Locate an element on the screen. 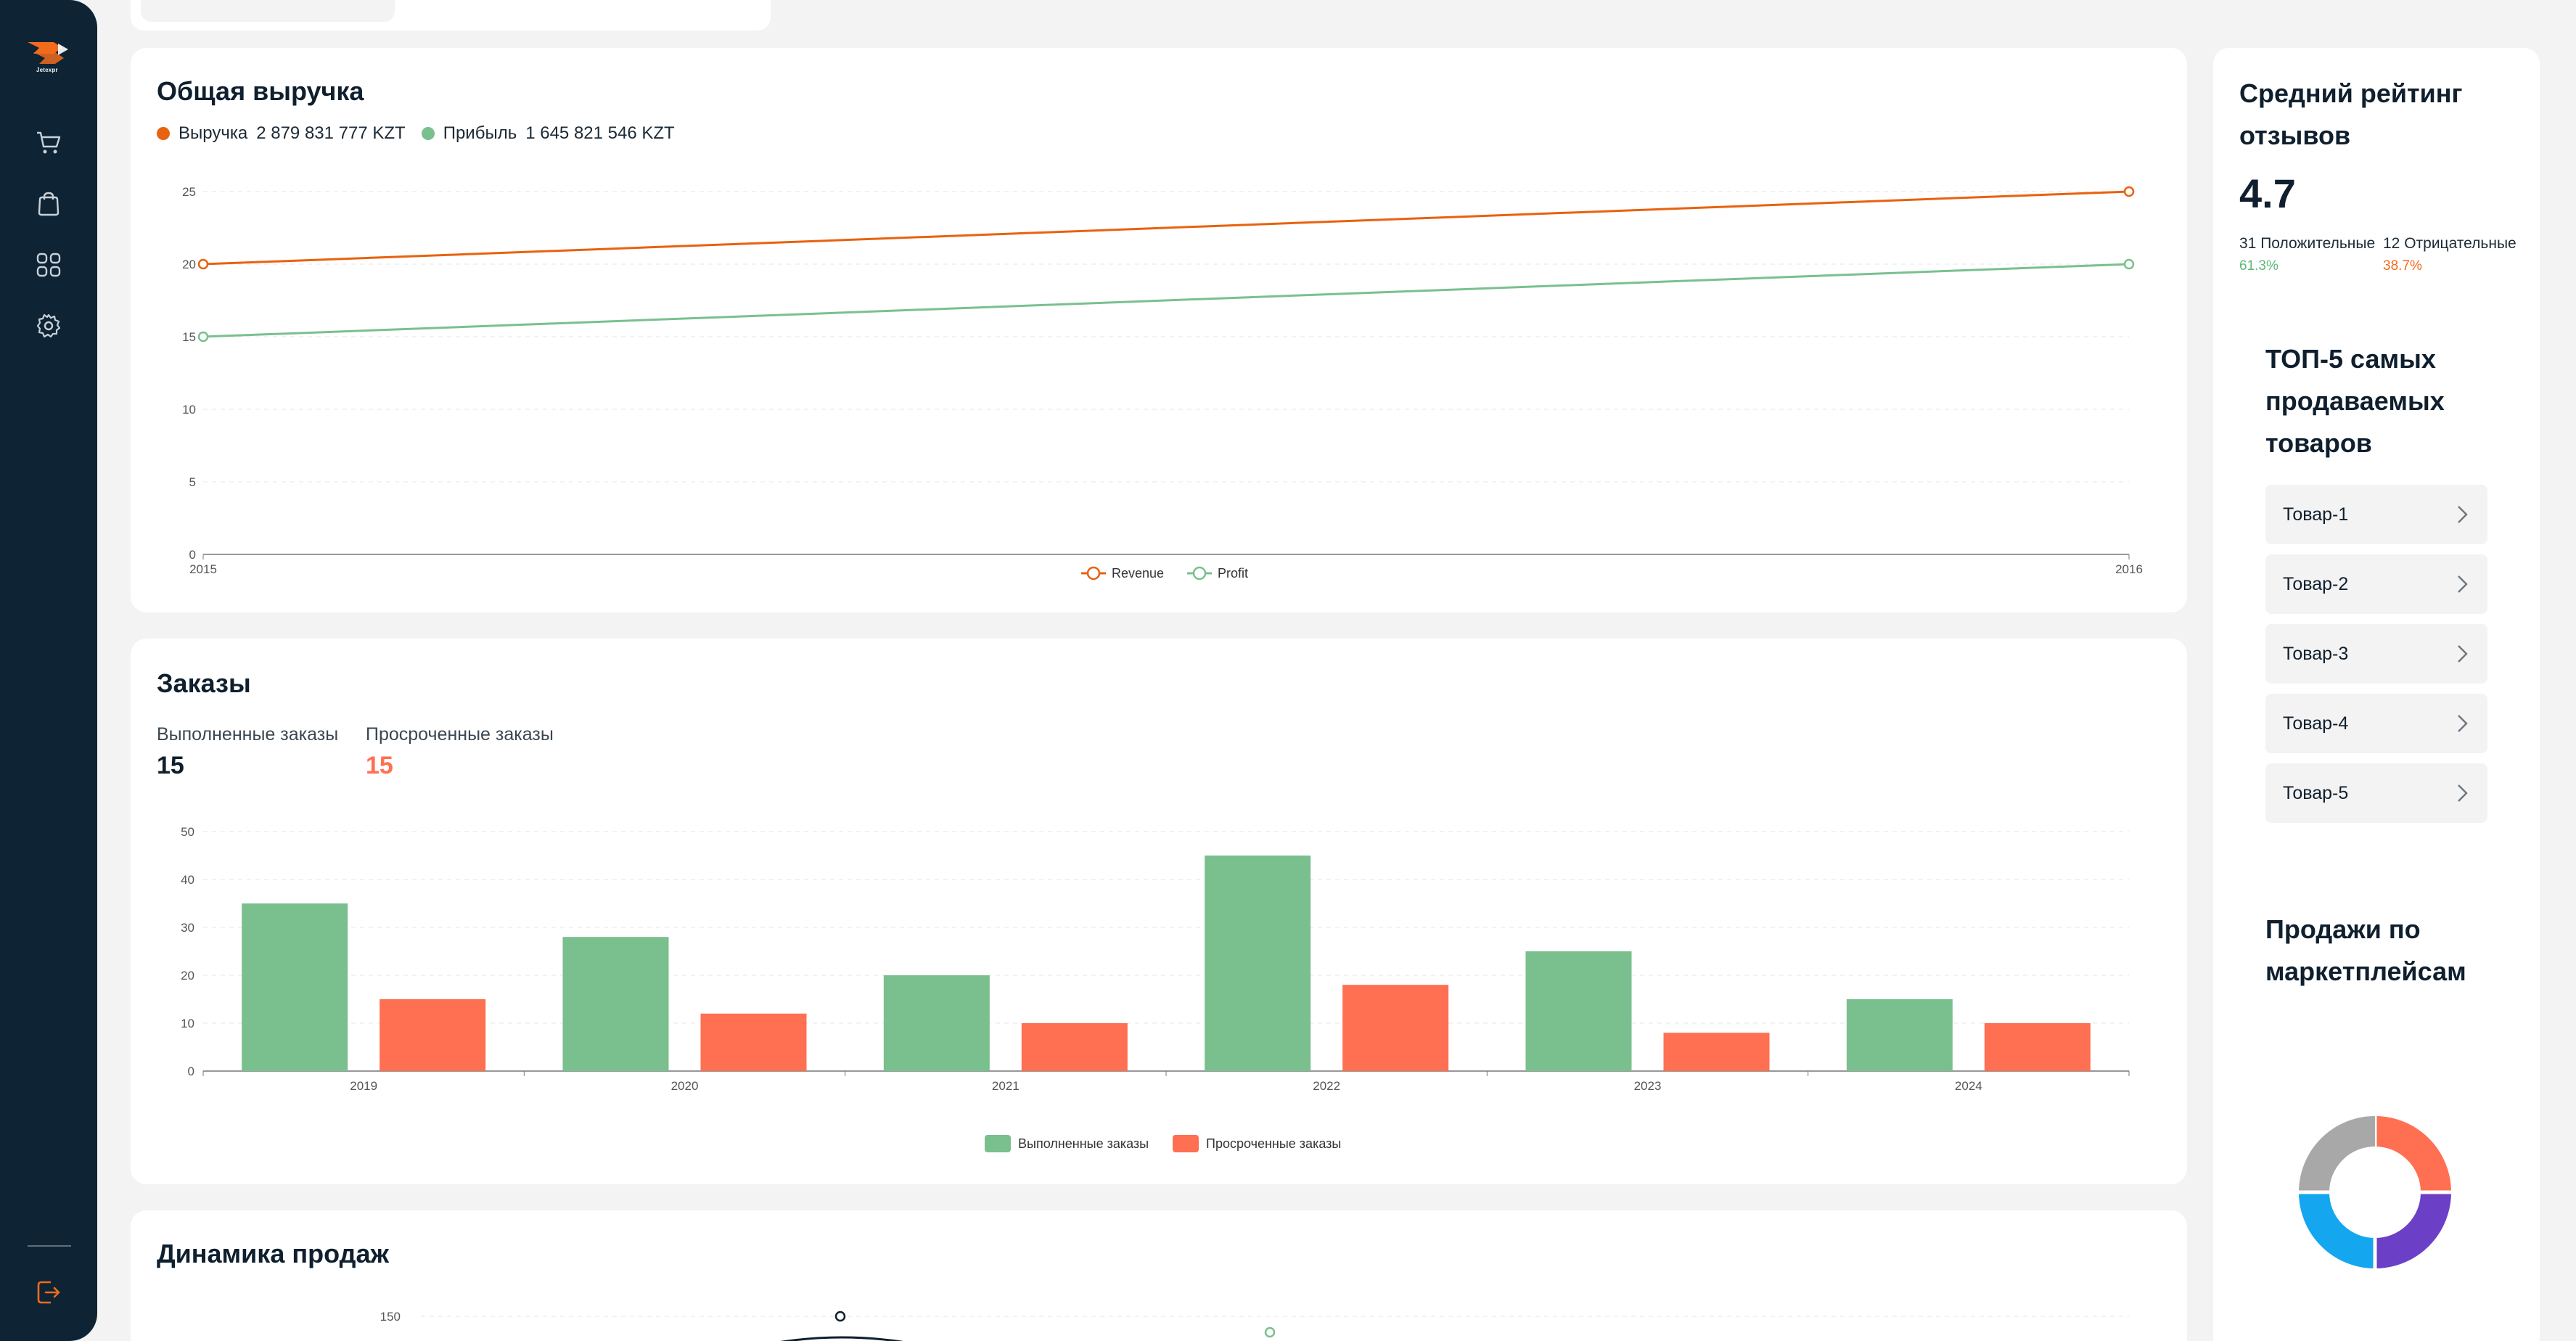 The image size is (2576, 1341). bag-icon is located at coordinates (49, 204).